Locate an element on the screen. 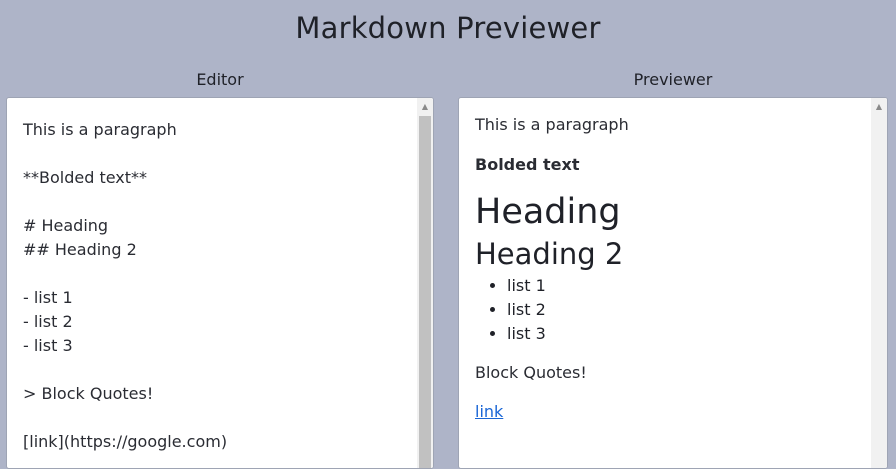  preview-link: link is located at coordinates (489, 411).